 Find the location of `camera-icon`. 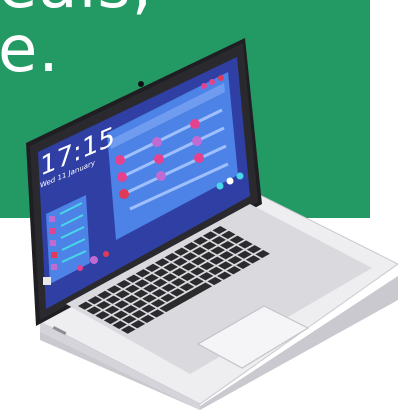

camera-icon is located at coordinates (141, 84).